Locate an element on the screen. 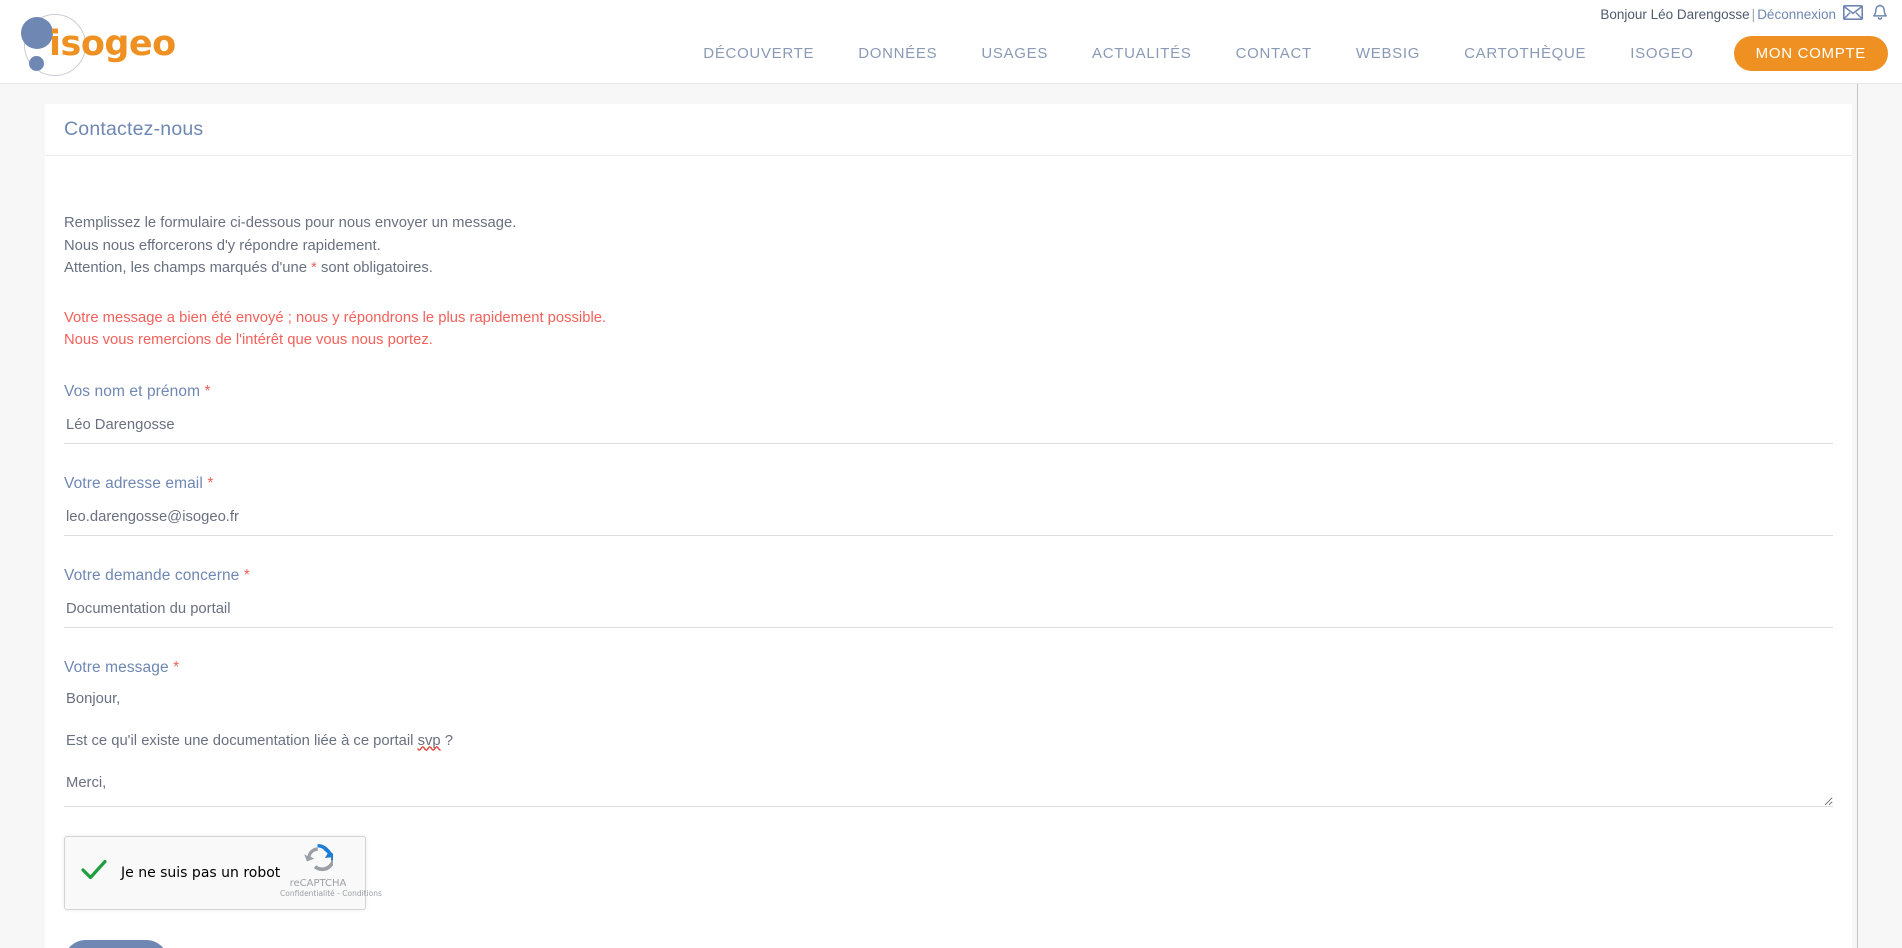  field-message-label: Votre message * is located at coordinates (948, 668).